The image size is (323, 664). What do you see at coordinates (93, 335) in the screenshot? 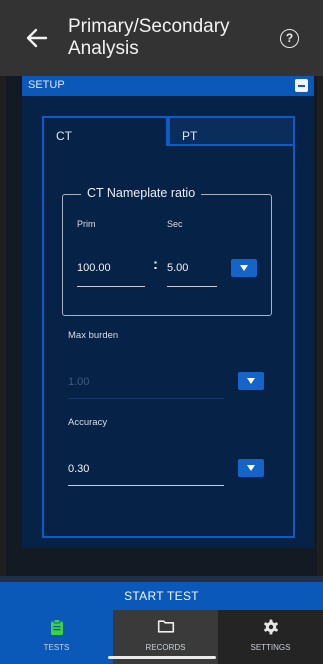
I see `max-burden-label: Max burden` at bounding box center [93, 335].